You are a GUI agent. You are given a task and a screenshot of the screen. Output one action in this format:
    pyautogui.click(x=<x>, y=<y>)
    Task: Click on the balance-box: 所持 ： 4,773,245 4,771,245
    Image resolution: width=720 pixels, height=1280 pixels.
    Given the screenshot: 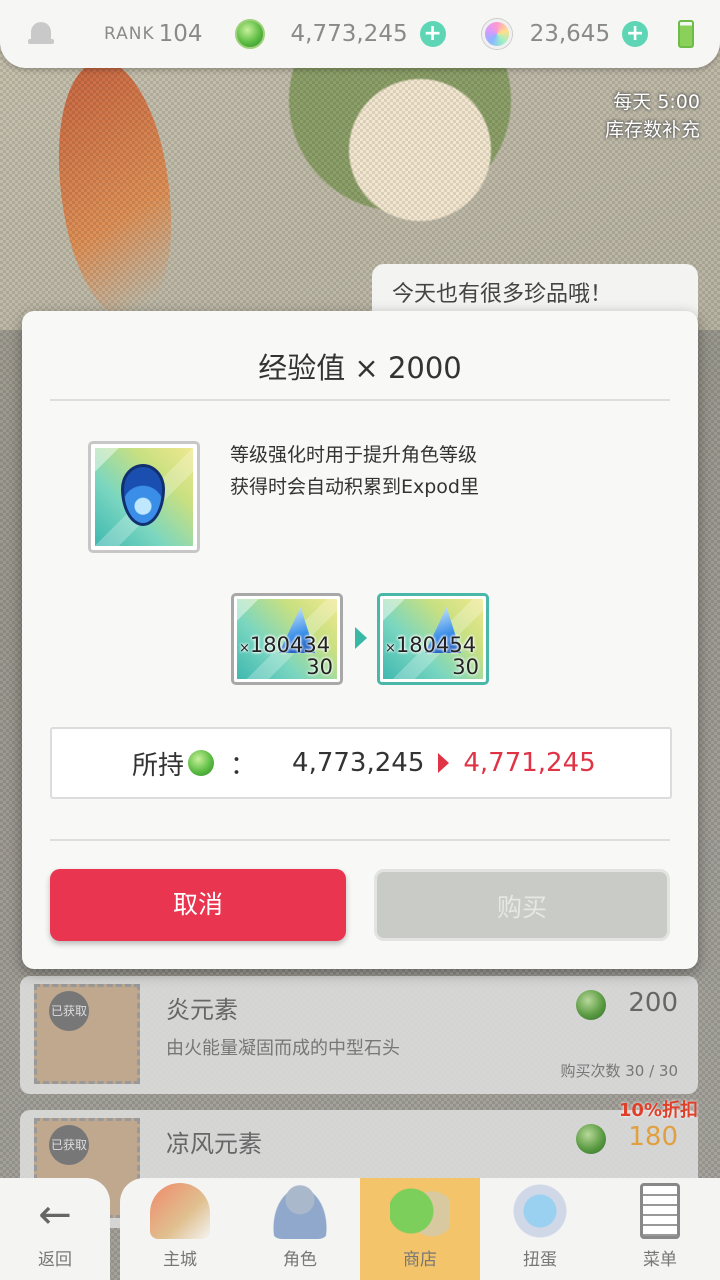 What is the action you would take?
    pyautogui.click(x=361, y=763)
    